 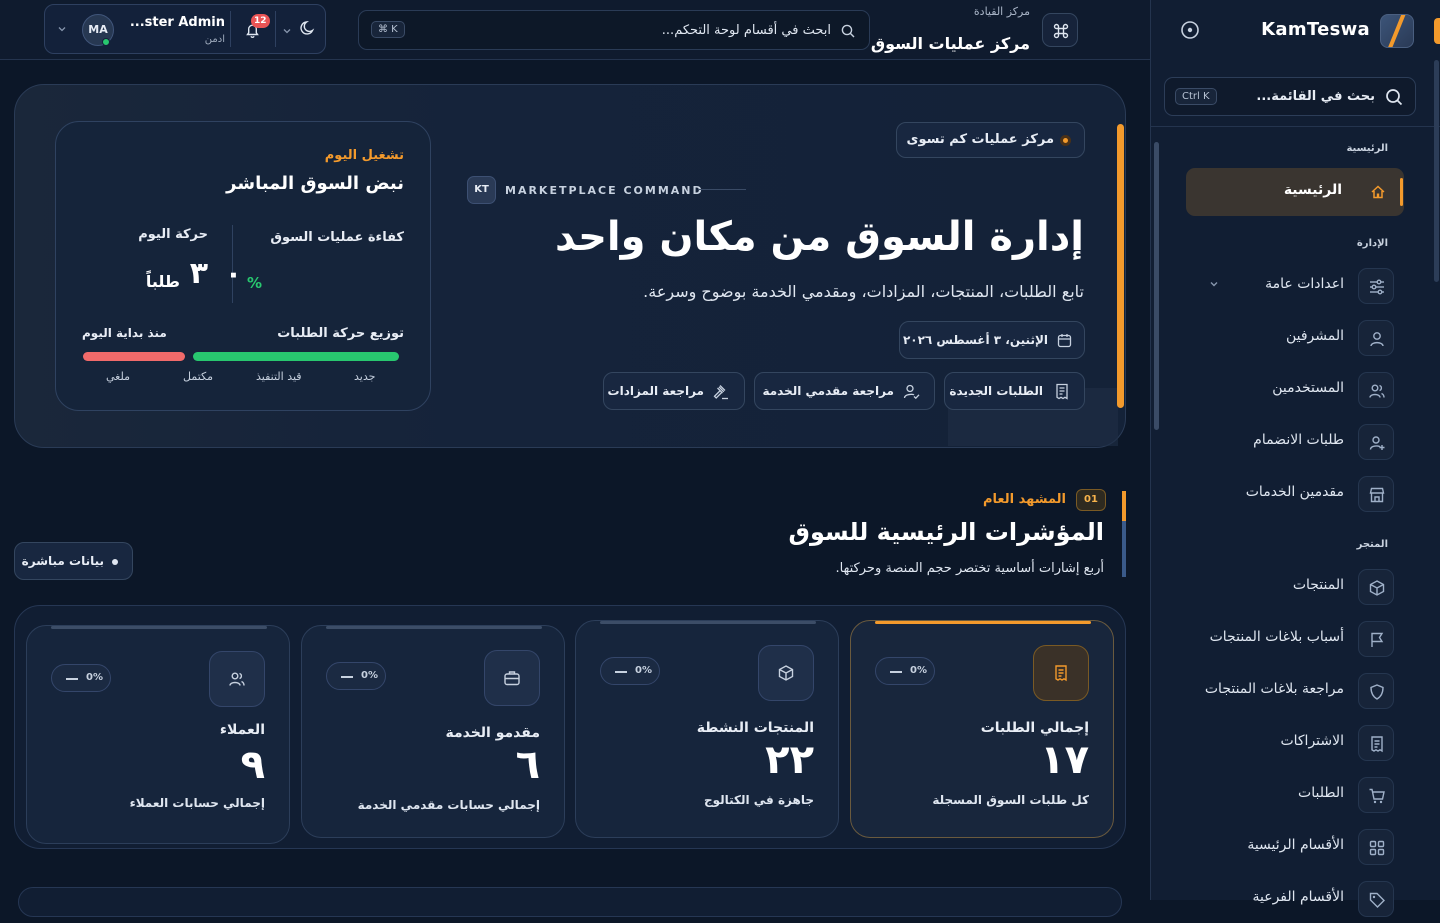 I want to click on sidebar-item-report-review: مراجعة بلاغات المنتجات, so click(x=1295, y=691).